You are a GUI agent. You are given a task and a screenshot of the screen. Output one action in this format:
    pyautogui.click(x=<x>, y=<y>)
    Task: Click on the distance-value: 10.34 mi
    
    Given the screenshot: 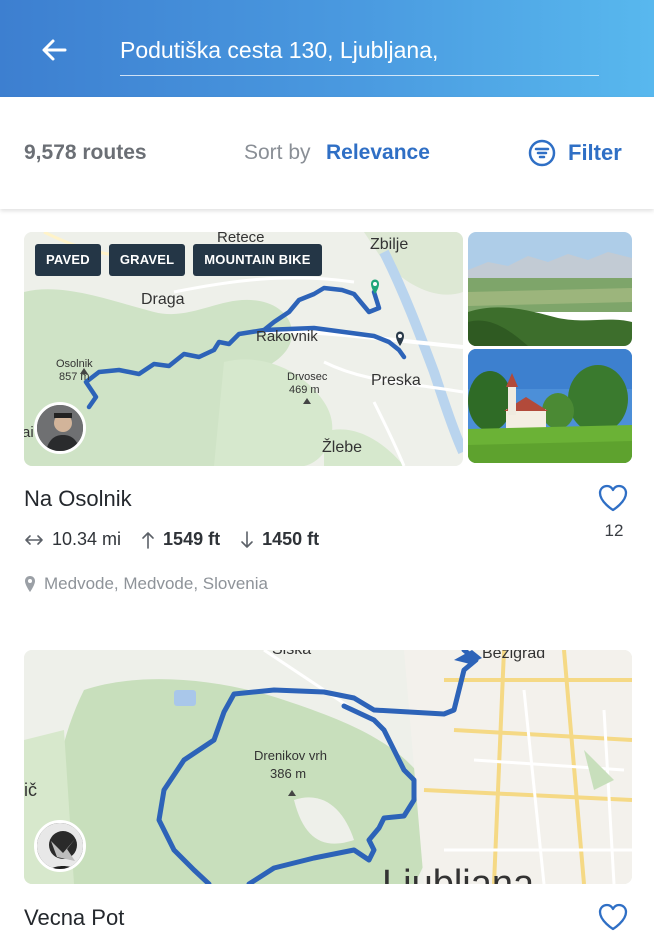 What is the action you would take?
    pyautogui.click(x=87, y=539)
    